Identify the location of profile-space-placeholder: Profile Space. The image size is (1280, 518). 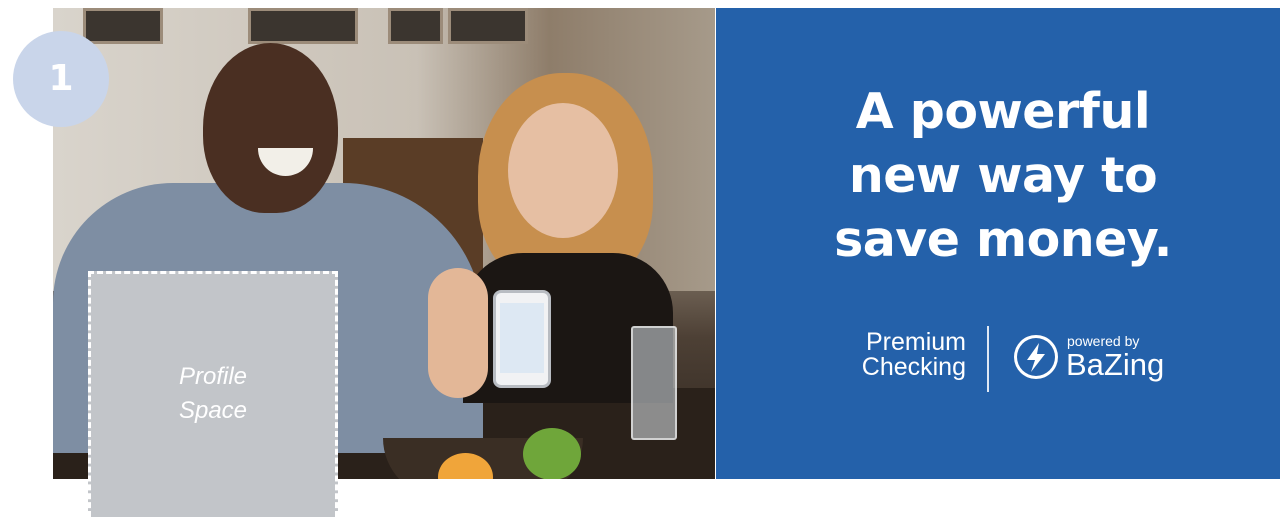
(213, 394).